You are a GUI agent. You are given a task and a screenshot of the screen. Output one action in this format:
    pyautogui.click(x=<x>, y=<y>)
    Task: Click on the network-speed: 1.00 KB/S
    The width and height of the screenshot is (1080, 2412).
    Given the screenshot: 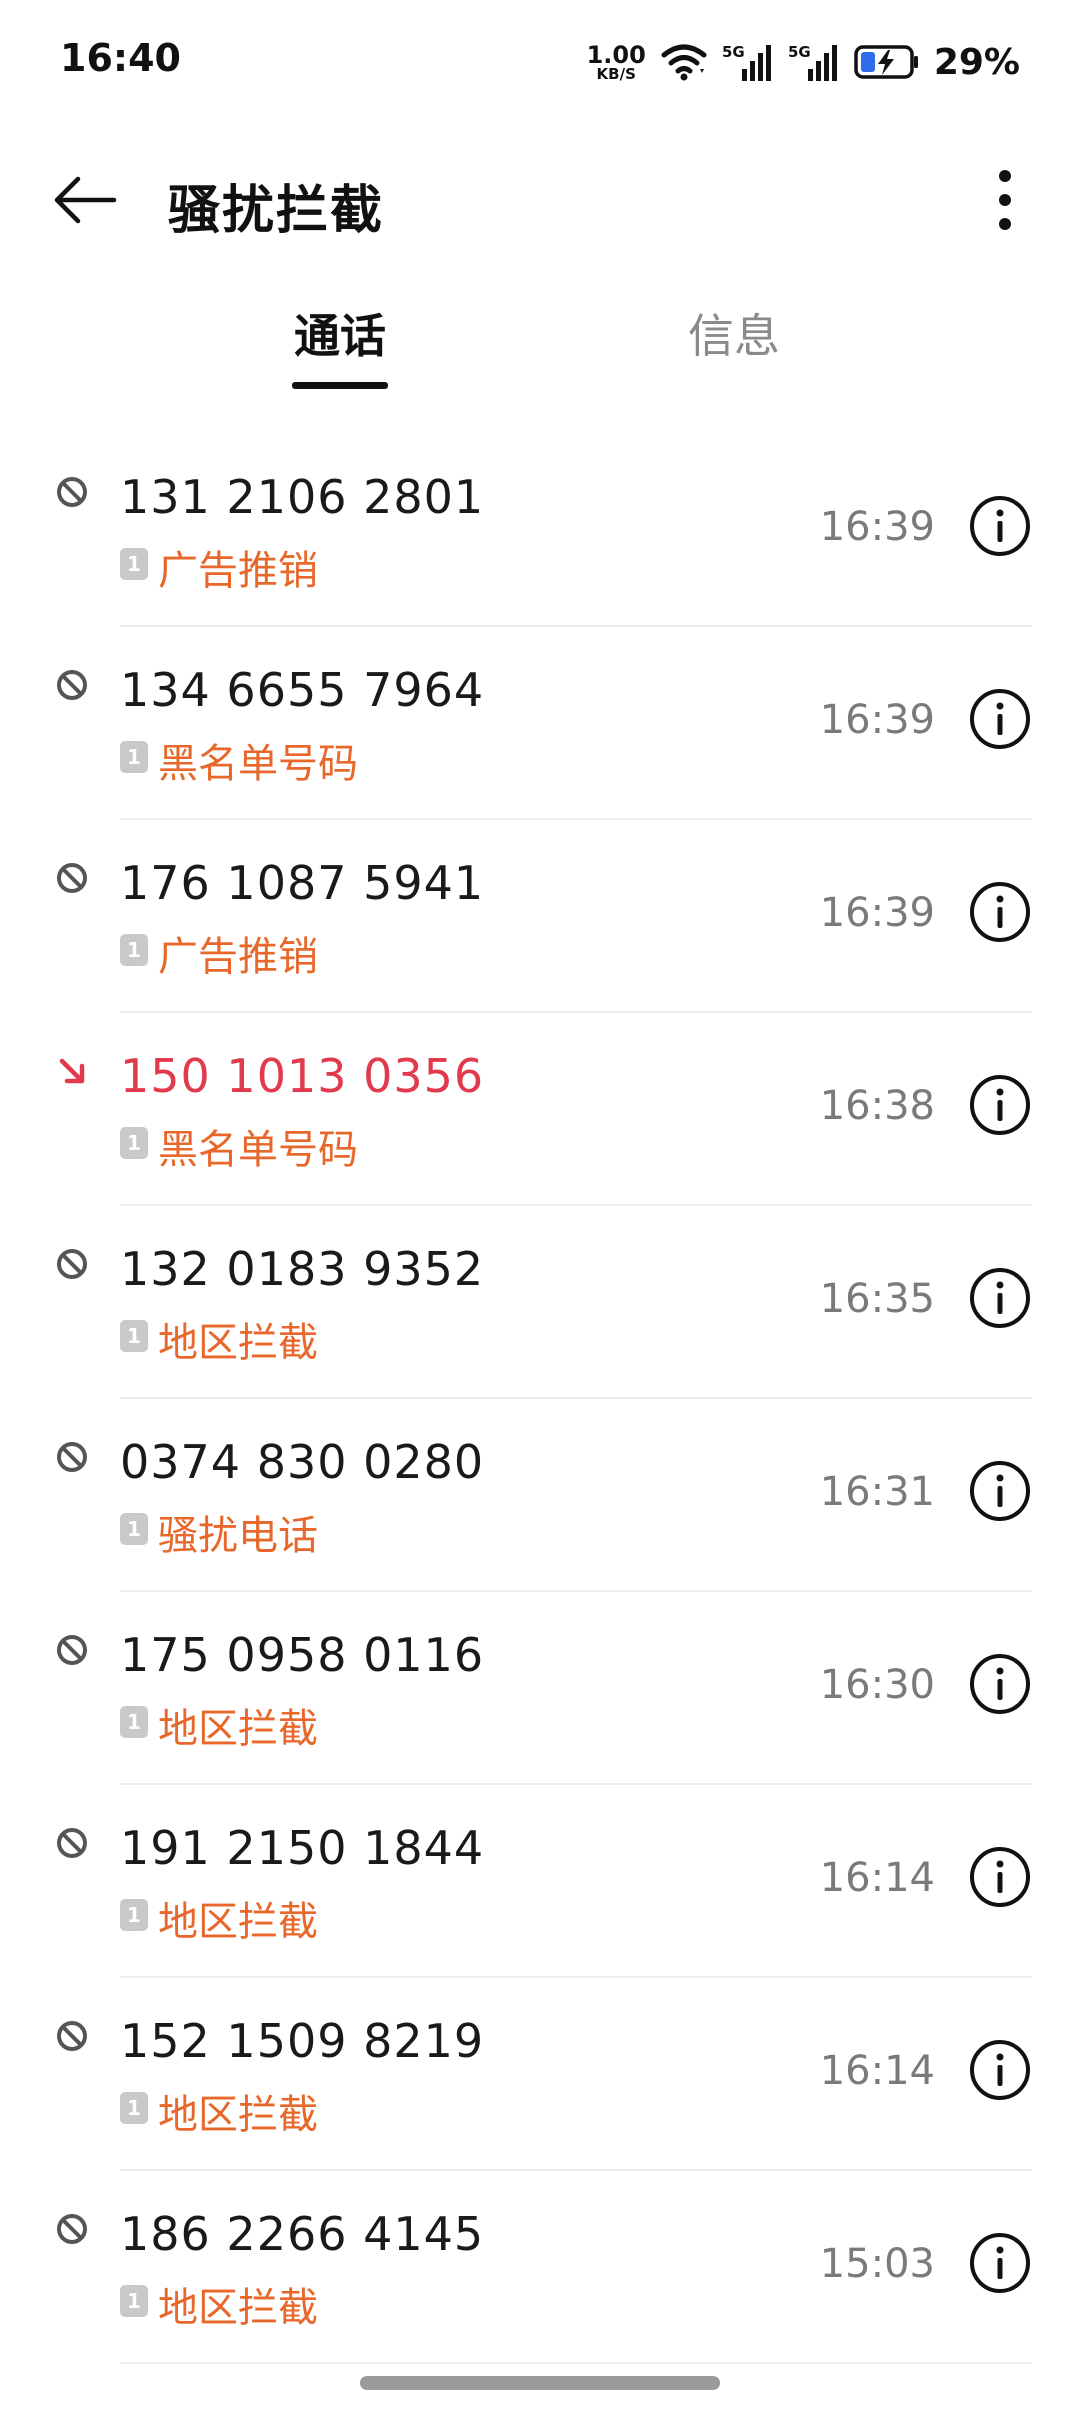 What is the action you would take?
    pyautogui.click(x=616, y=62)
    